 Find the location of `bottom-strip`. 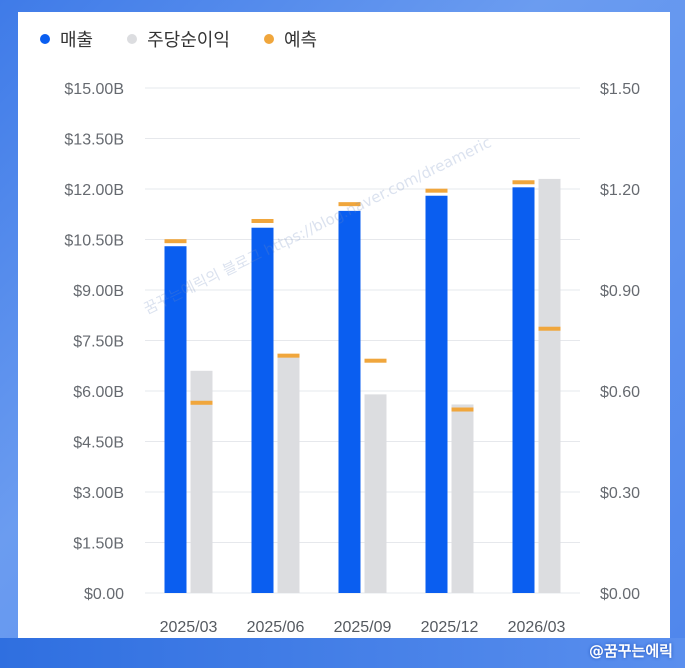

bottom-strip is located at coordinates (342, 653).